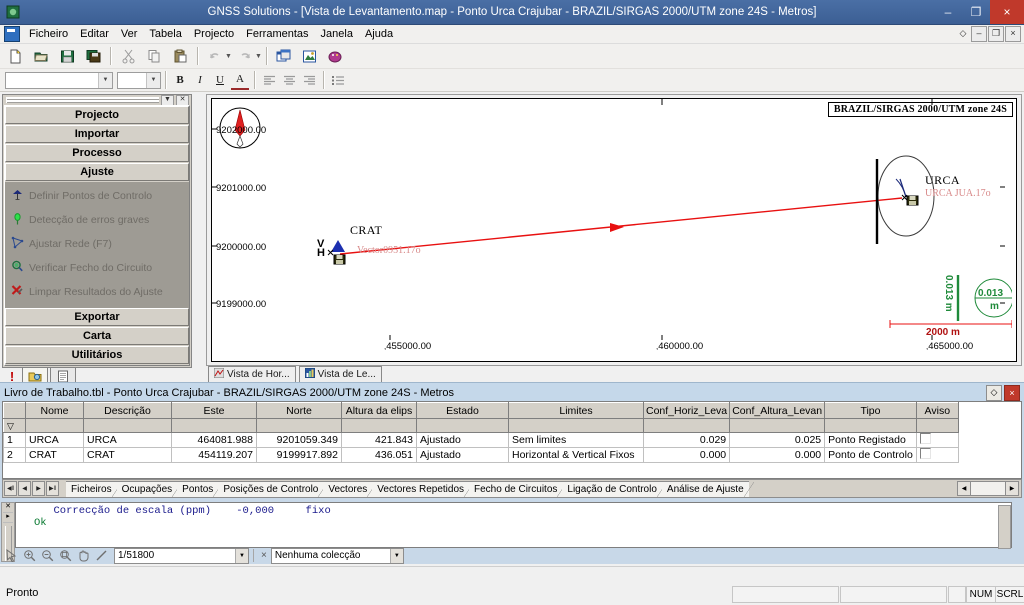  I want to click on console-scrollbar, so click(1004, 527).